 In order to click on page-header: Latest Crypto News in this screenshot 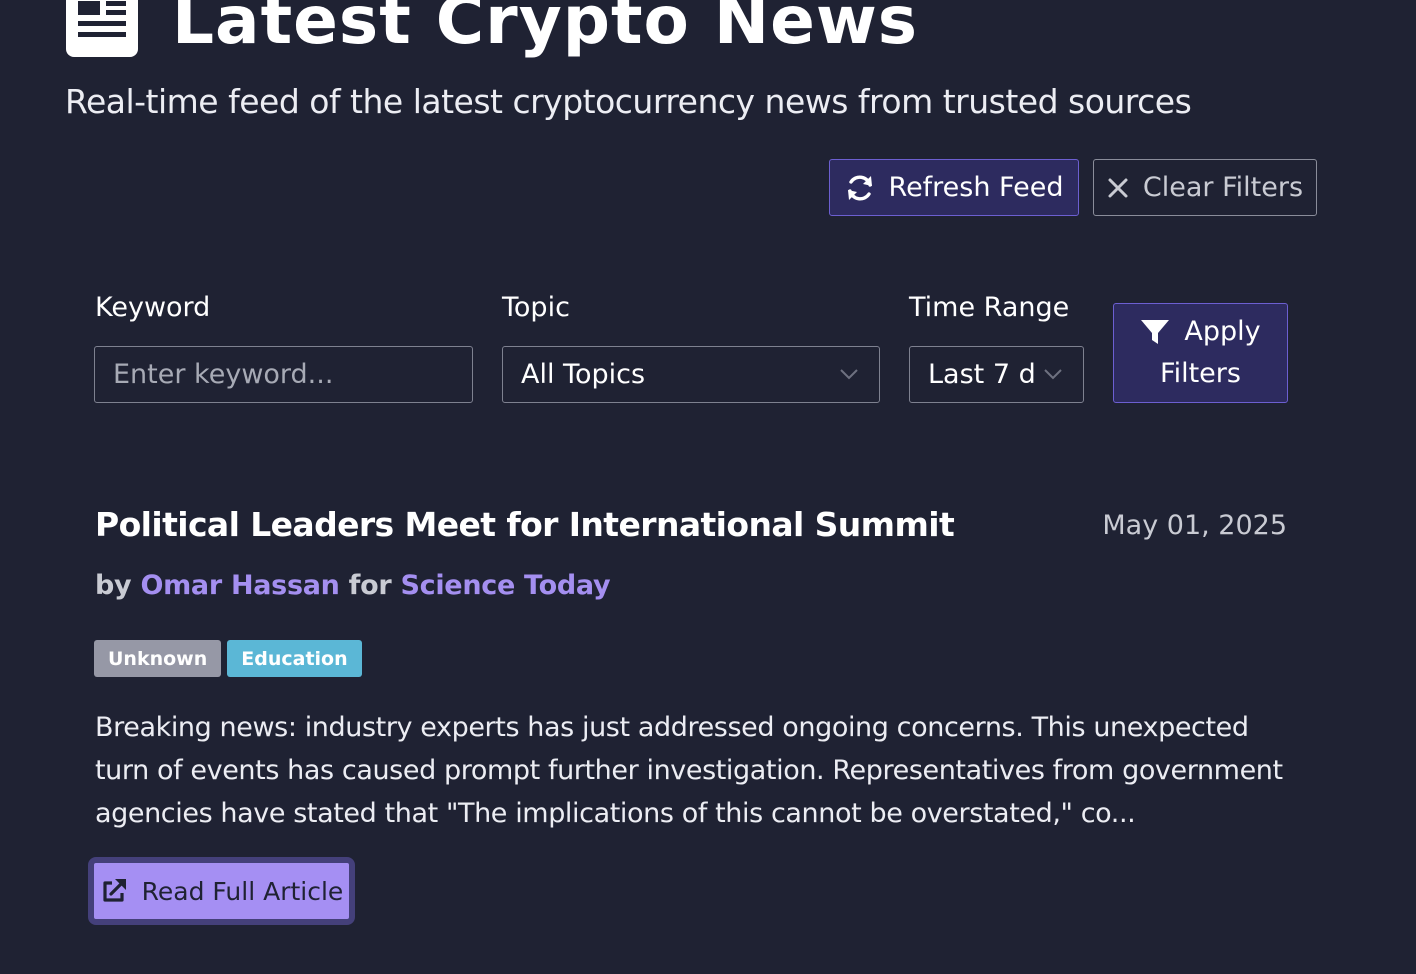, I will do `click(491, 33)`.